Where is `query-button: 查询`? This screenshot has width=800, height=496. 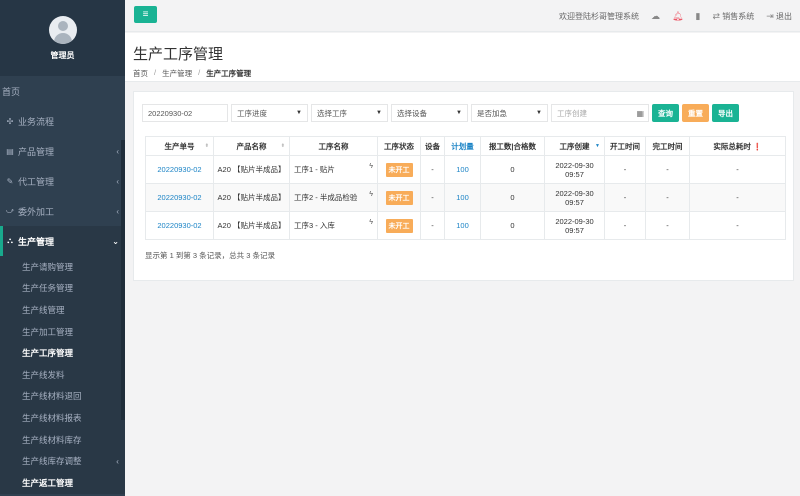 query-button: 查询 is located at coordinates (665, 113).